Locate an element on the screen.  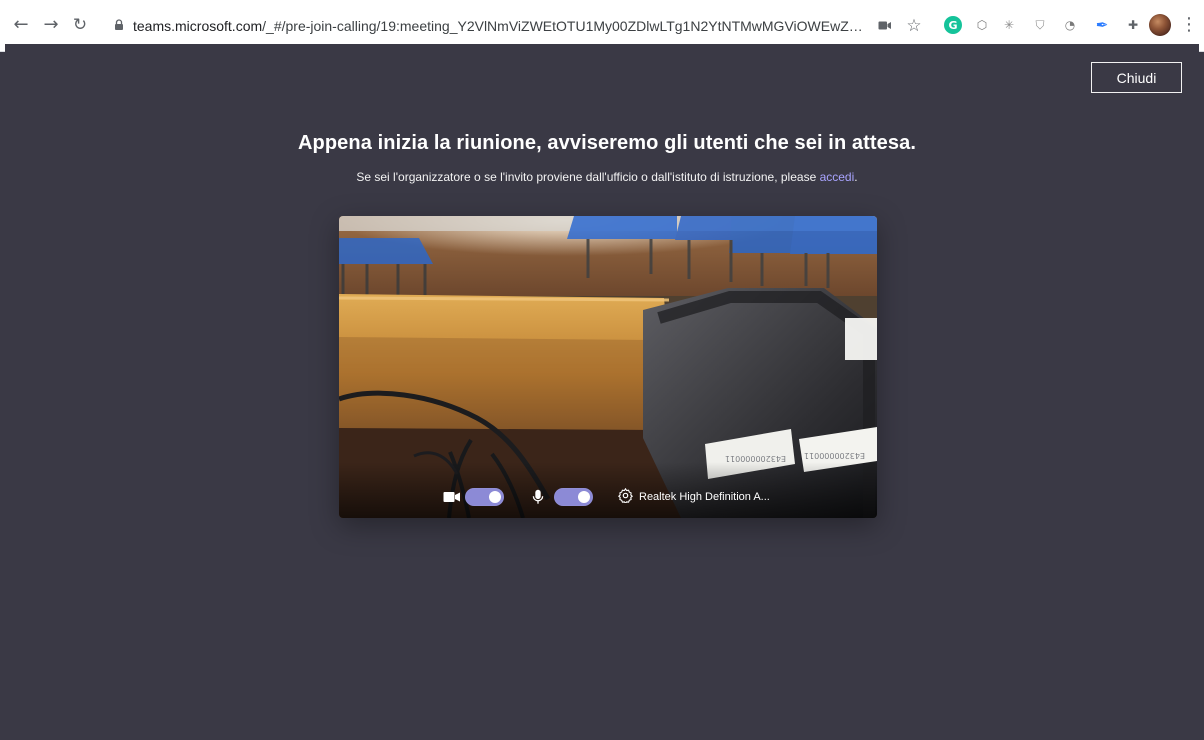
back-arrow-icon: ← is located at coordinates (21, 25).